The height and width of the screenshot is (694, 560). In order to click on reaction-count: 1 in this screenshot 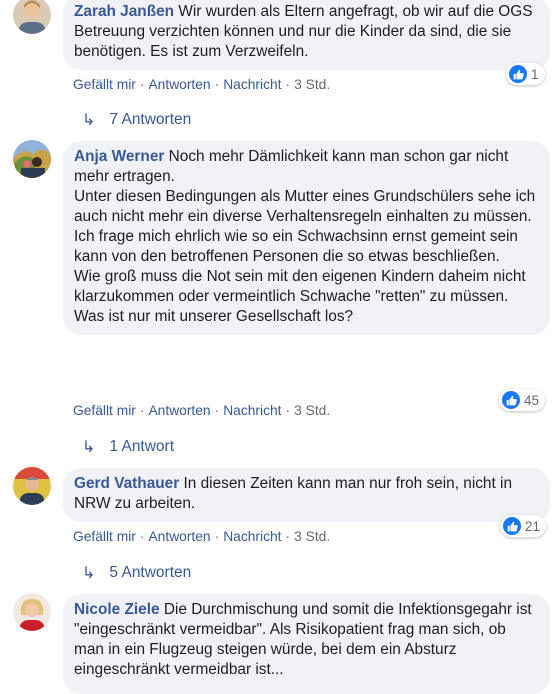, I will do `click(525, 74)`.